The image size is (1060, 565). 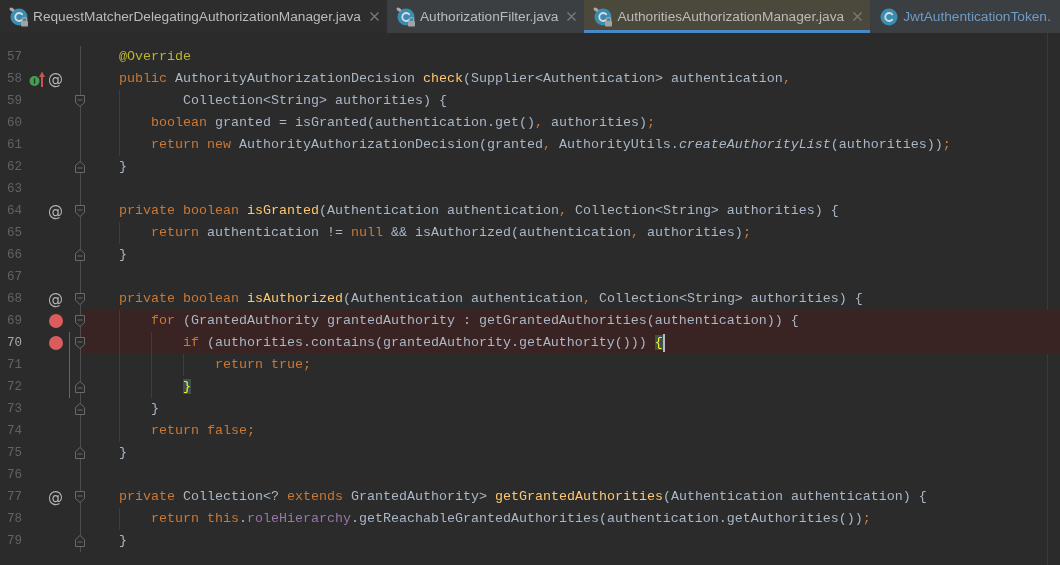 What do you see at coordinates (422, 343) in the screenshot?
I see `code-line: if (authorities.contains(grantedAuthority.getAuthority())) {` at bounding box center [422, 343].